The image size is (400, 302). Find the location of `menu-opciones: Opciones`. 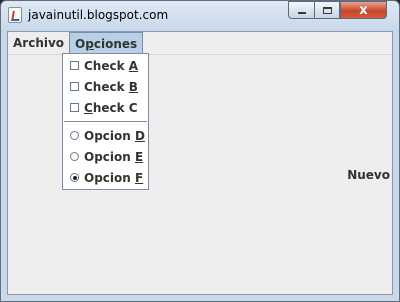

menu-opciones: Opciones is located at coordinates (106, 43).